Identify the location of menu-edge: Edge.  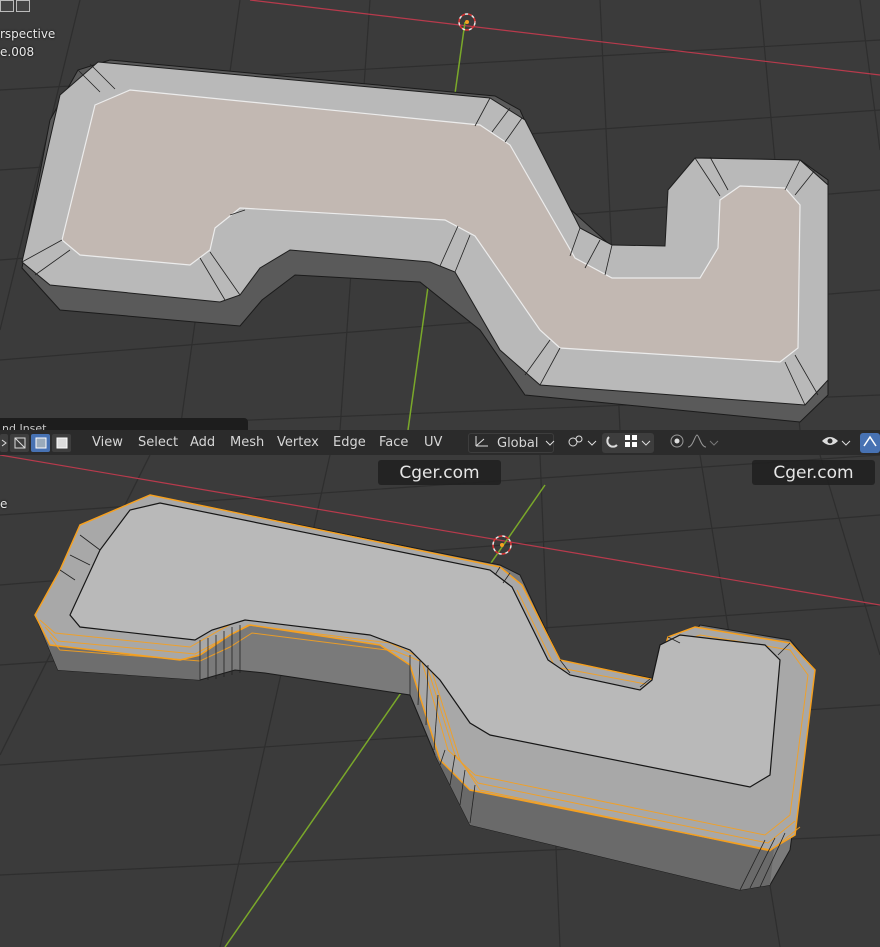
(349, 443).